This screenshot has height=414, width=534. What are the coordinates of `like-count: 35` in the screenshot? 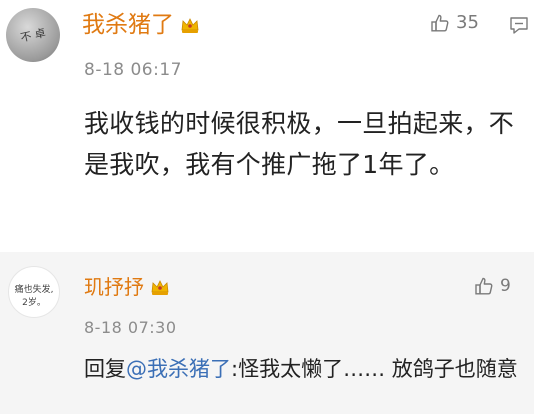 It's located at (467, 22).